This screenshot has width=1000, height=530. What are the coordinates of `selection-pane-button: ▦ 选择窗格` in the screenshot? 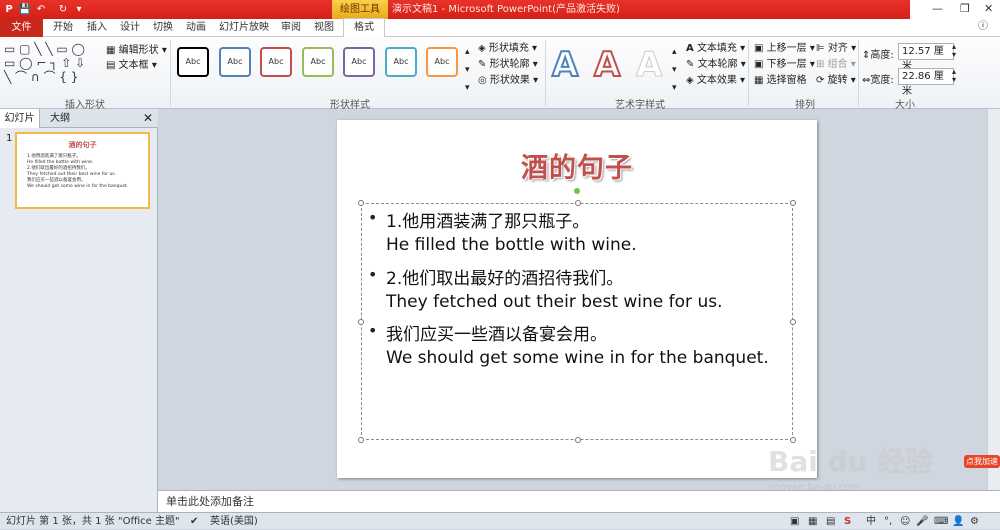 It's located at (780, 78).